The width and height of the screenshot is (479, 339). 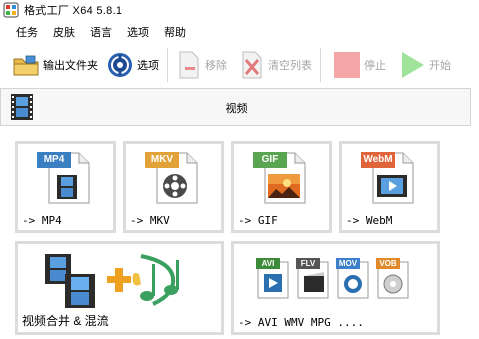 I want to click on menu-item-skin: 皮肤, so click(x=64, y=32).